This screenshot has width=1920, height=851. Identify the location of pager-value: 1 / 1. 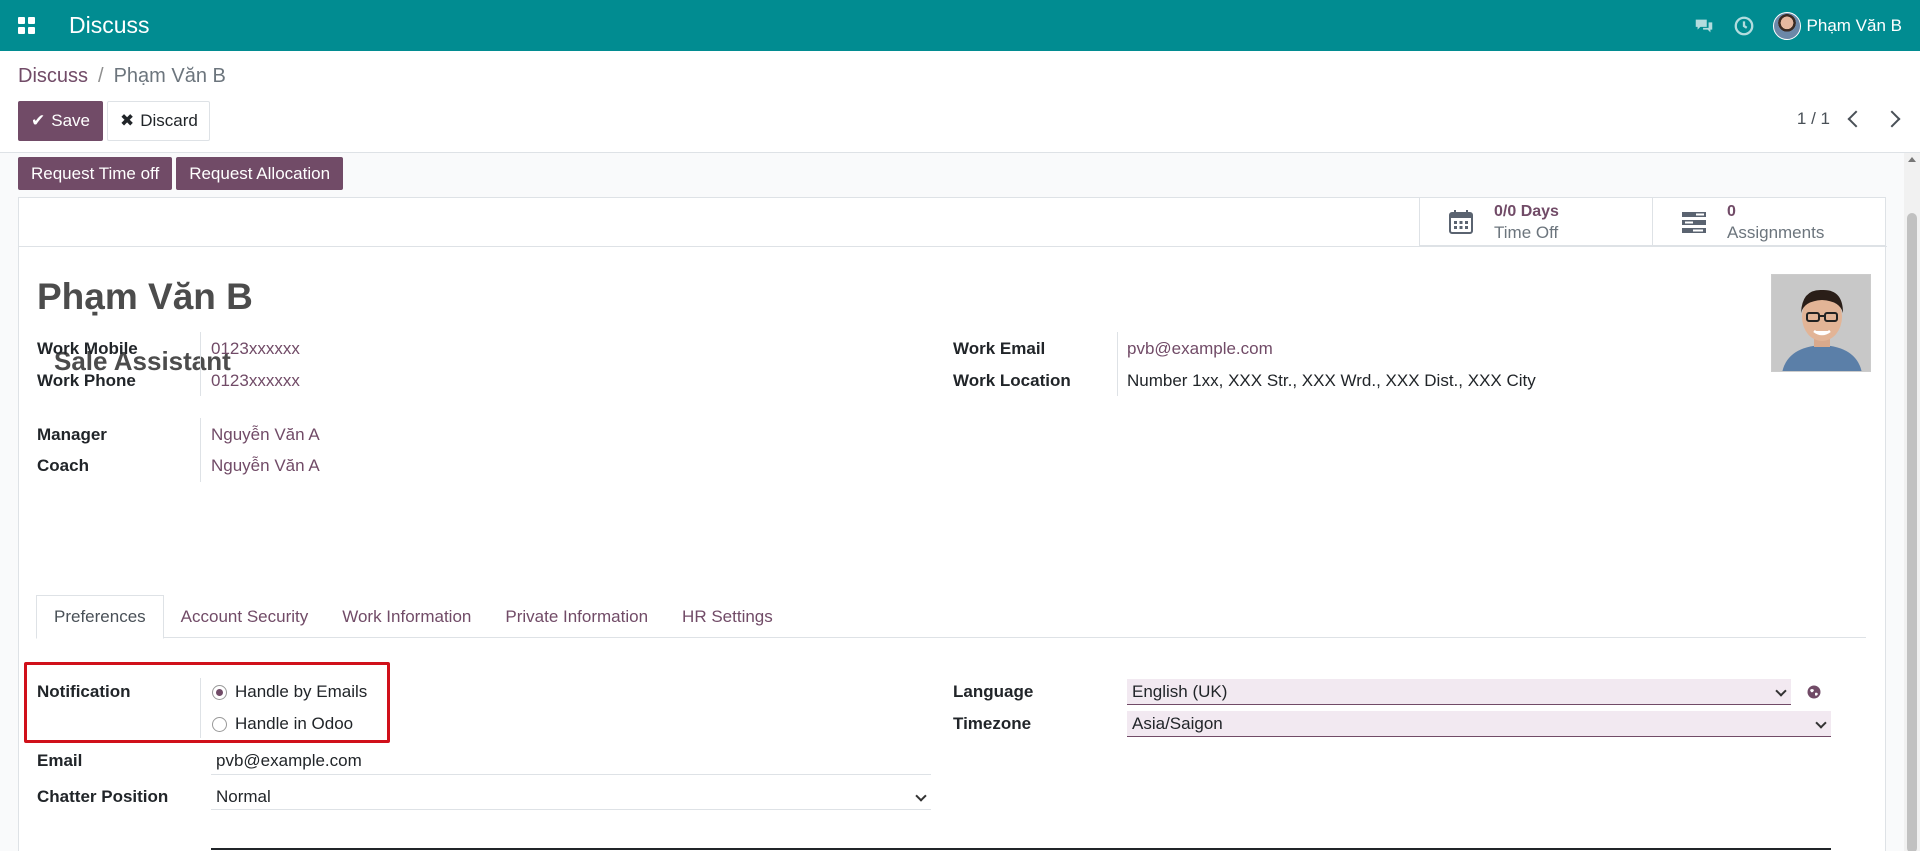
(1813, 119).